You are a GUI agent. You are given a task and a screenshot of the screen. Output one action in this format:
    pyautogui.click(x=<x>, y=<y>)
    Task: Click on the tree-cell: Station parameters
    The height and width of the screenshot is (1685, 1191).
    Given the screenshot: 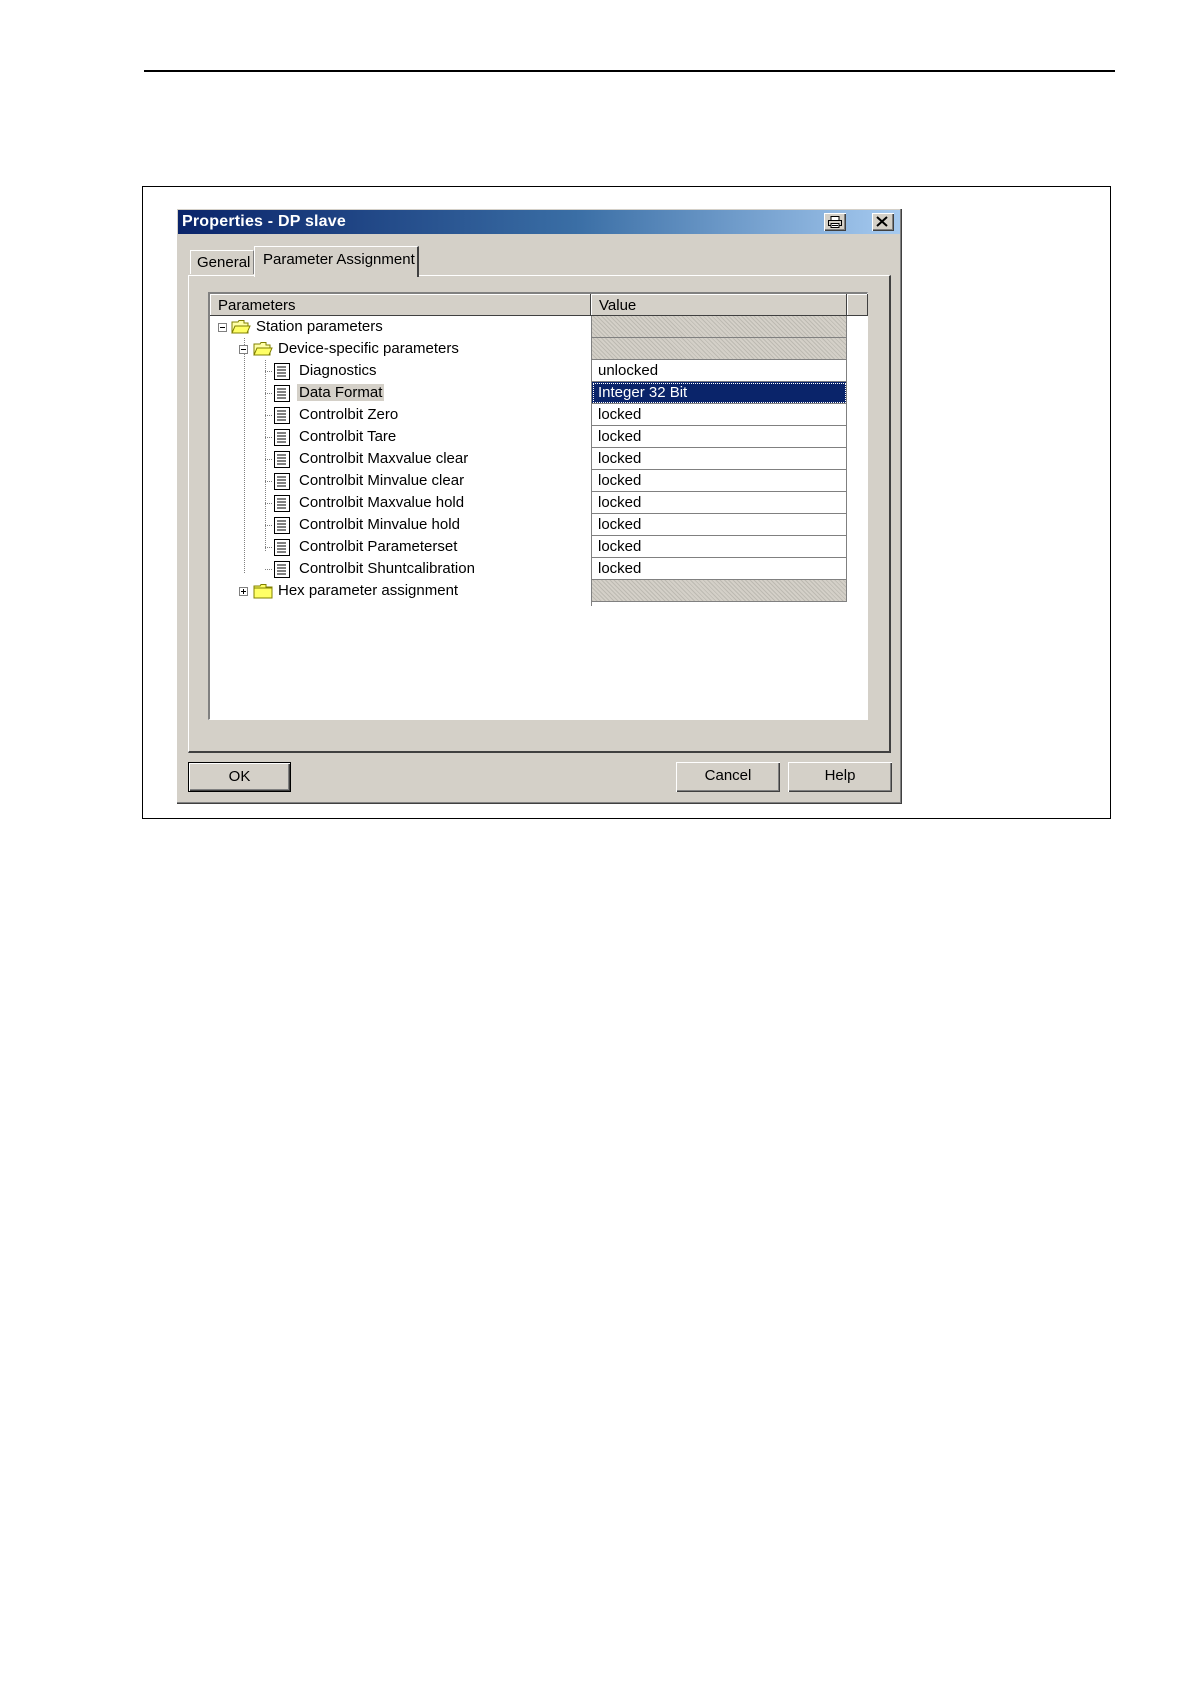 What is the action you would take?
    pyautogui.click(x=400, y=327)
    